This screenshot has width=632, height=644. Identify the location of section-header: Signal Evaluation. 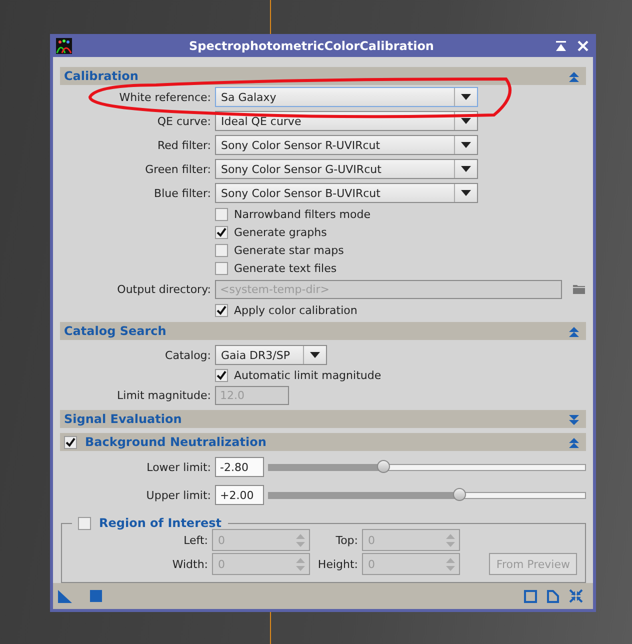
(323, 419).